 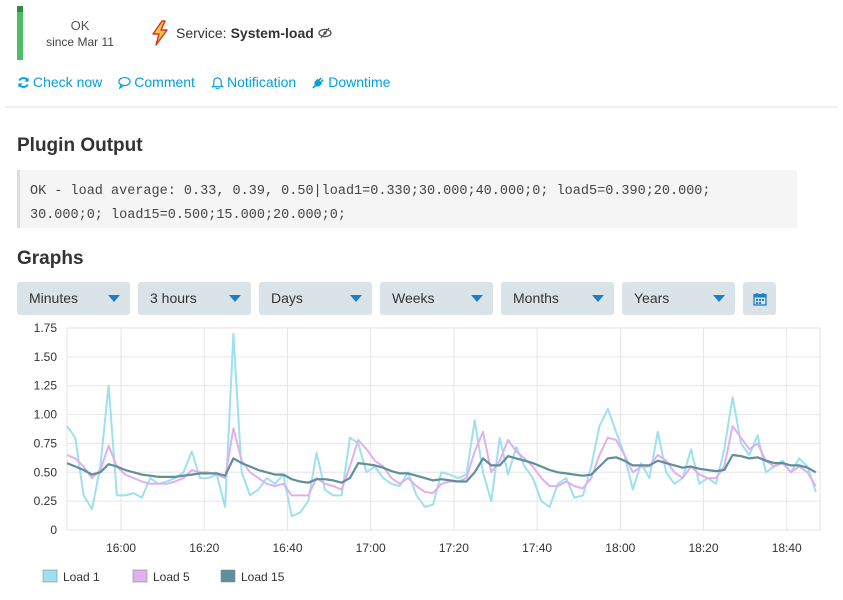 I want to click on select-months: Months, so click(x=557, y=298).